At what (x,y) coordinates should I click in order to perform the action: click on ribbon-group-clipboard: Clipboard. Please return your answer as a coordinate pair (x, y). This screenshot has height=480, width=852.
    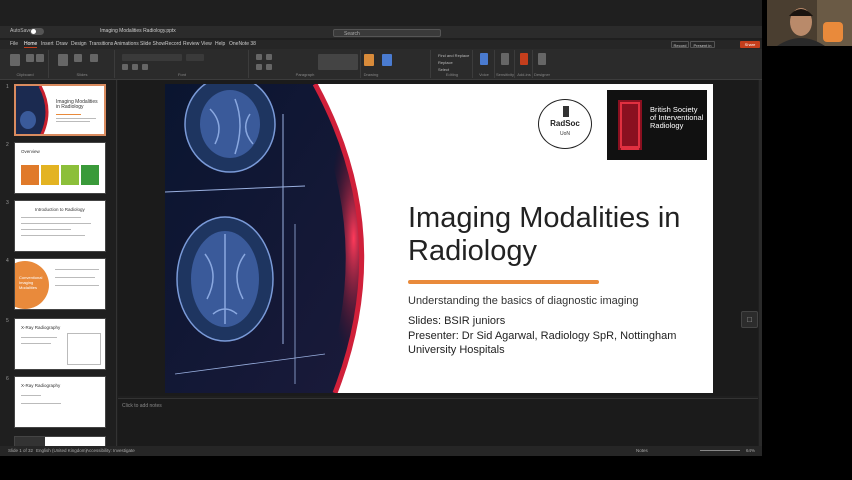
    Looking at the image, I should click on (25, 64).